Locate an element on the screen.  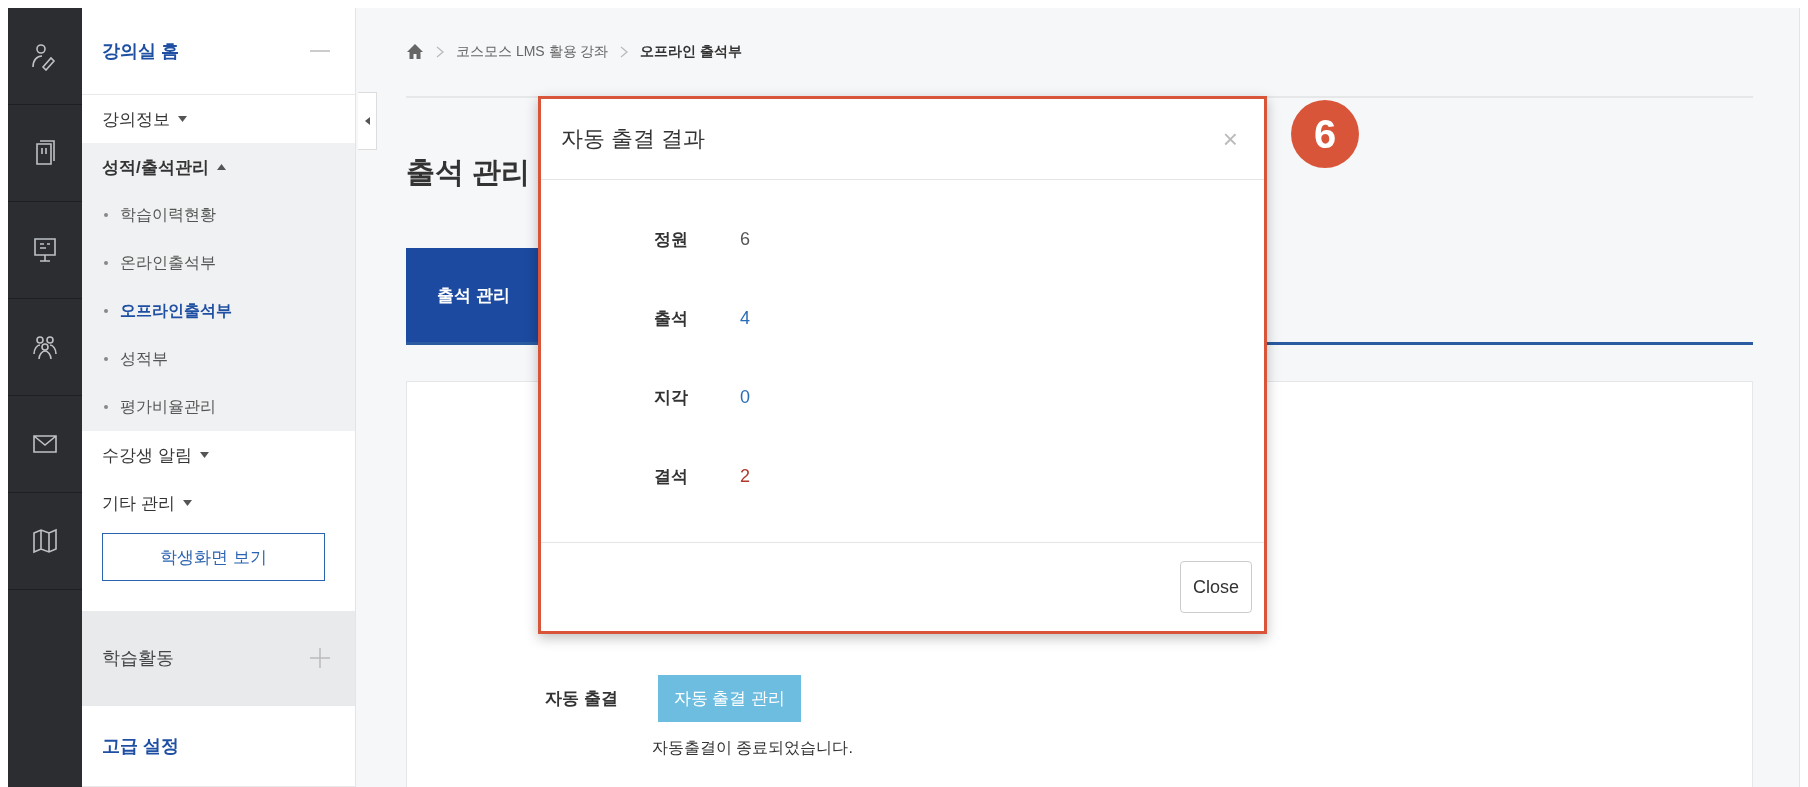
result-value: 6 is located at coordinates (745, 239).